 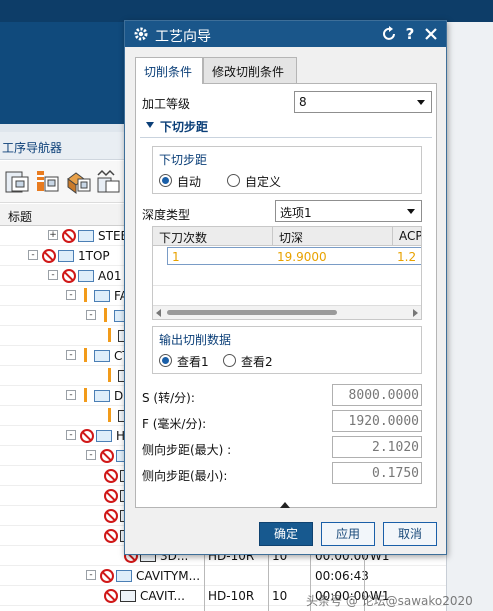 What do you see at coordinates (94, 256) in the screenshot?
I see `tree-item-label: 1TOP` at bounding box center [94, 256].